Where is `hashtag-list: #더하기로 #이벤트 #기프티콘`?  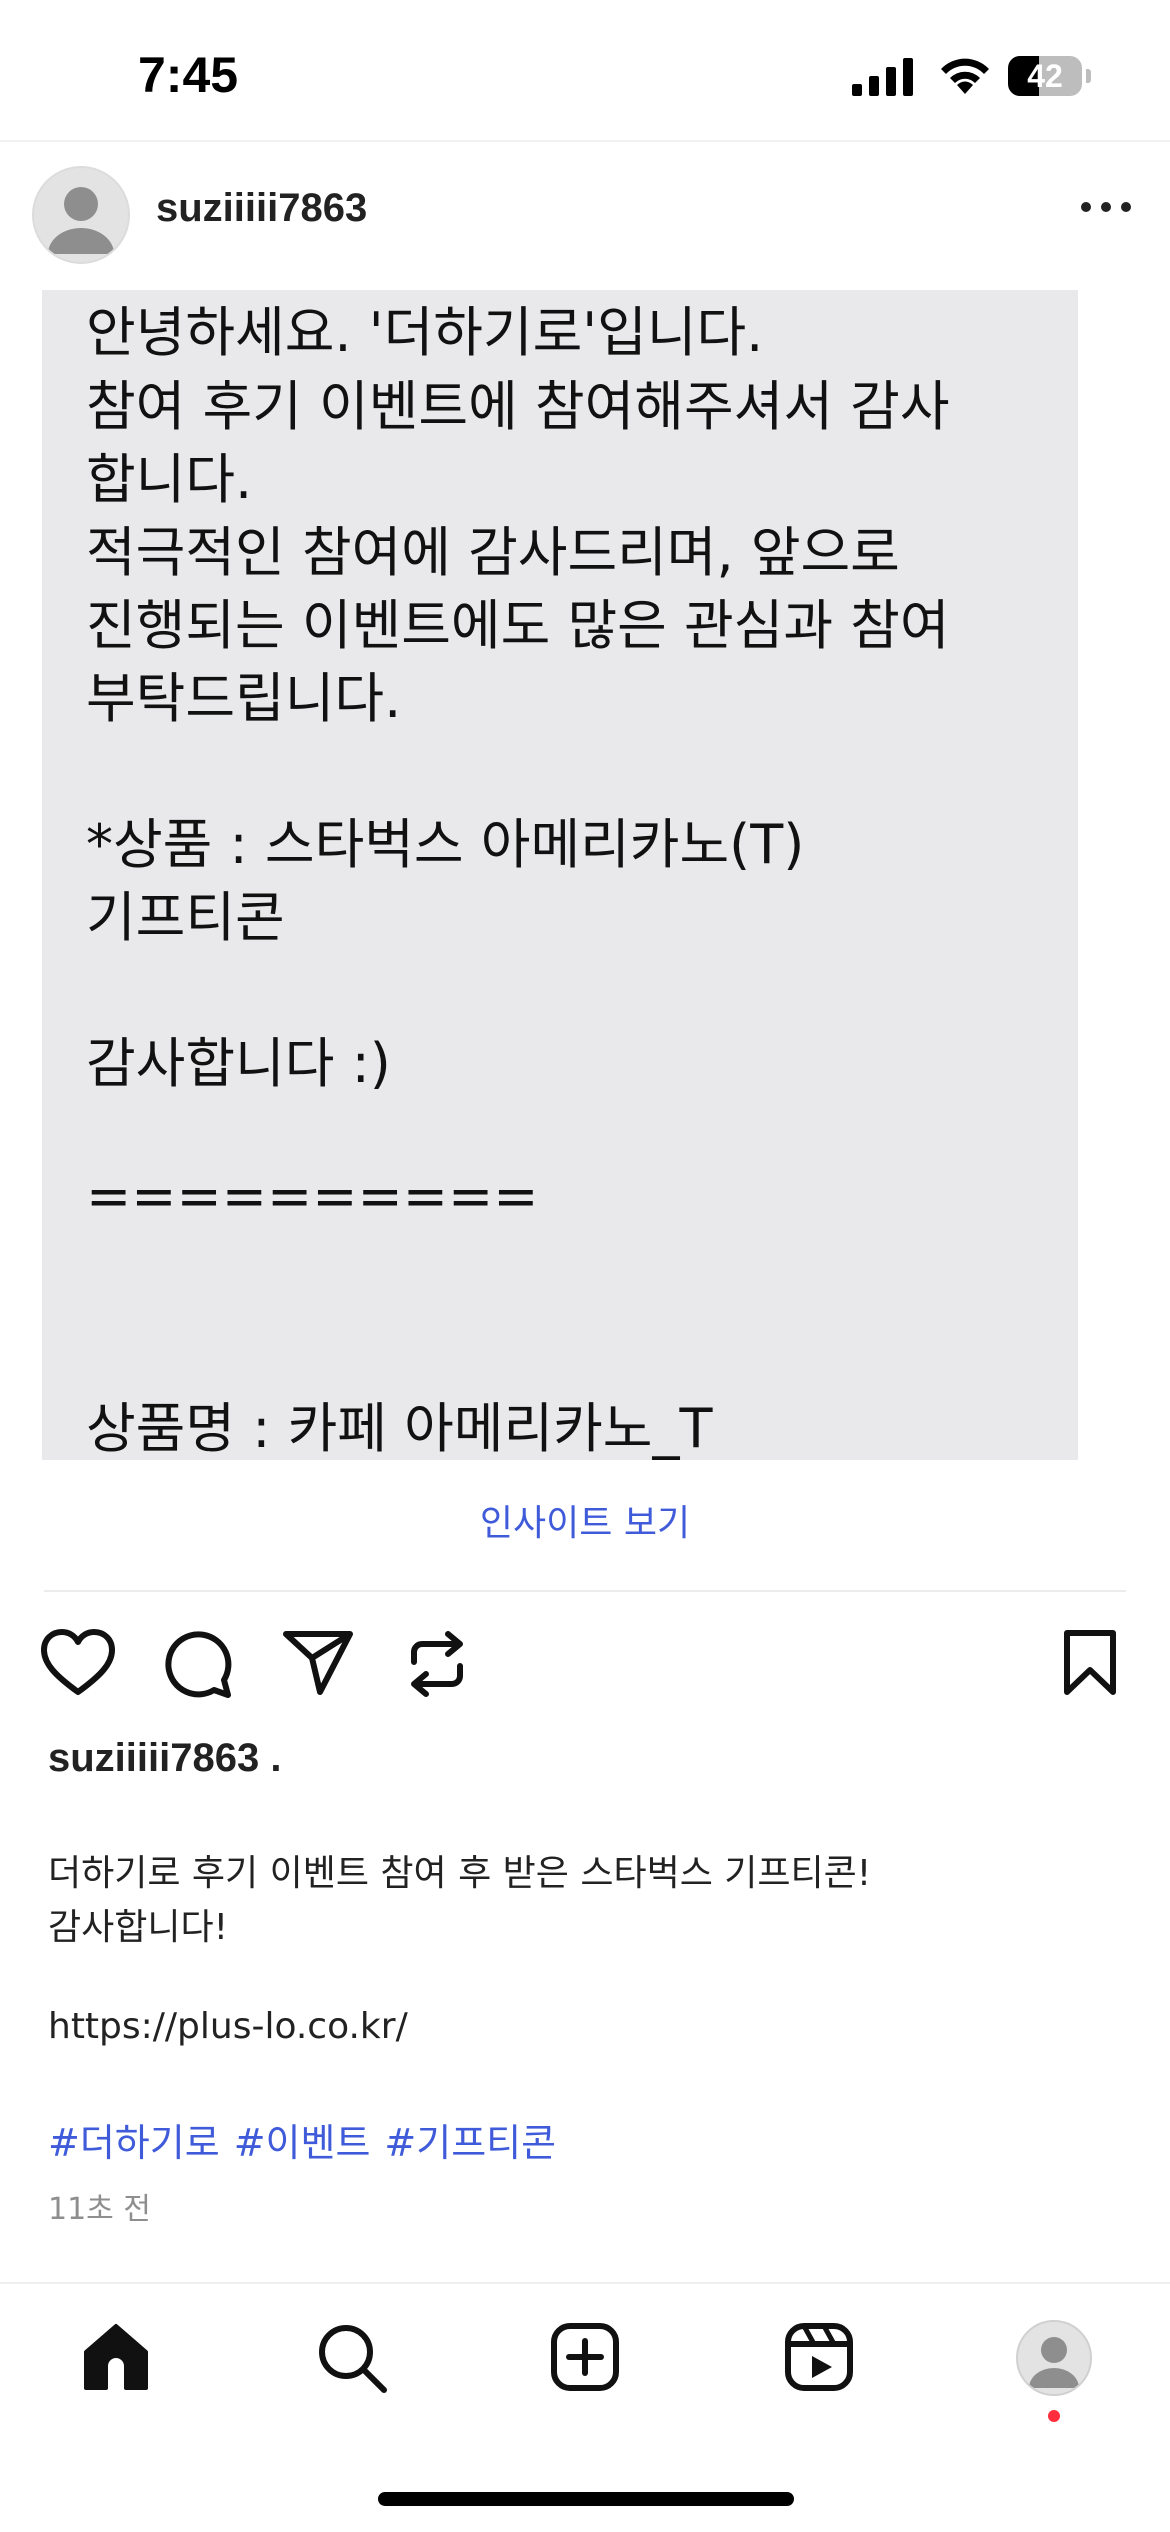
hashtag-list: #더하기로 #이벤트 #기프티콘 is located at coordinates (309, 2139).